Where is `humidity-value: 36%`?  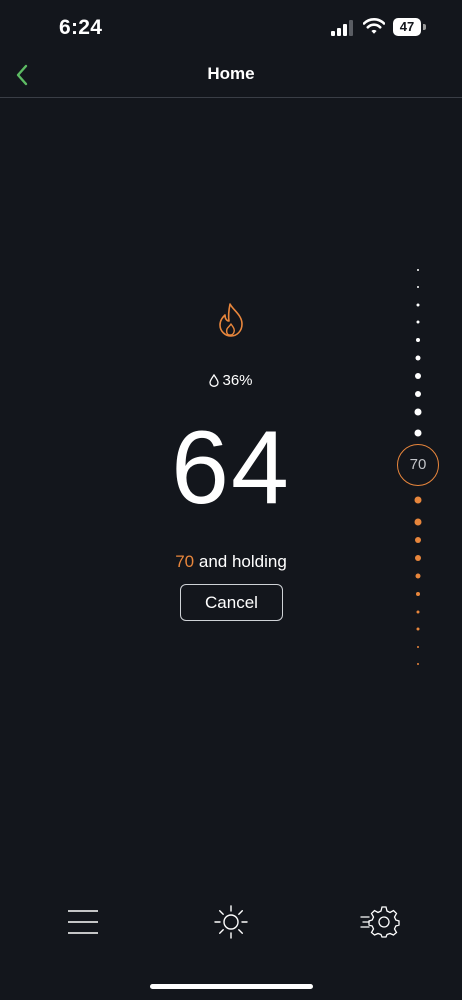
humidity-value: 36% is located at coordinates (237, 380).